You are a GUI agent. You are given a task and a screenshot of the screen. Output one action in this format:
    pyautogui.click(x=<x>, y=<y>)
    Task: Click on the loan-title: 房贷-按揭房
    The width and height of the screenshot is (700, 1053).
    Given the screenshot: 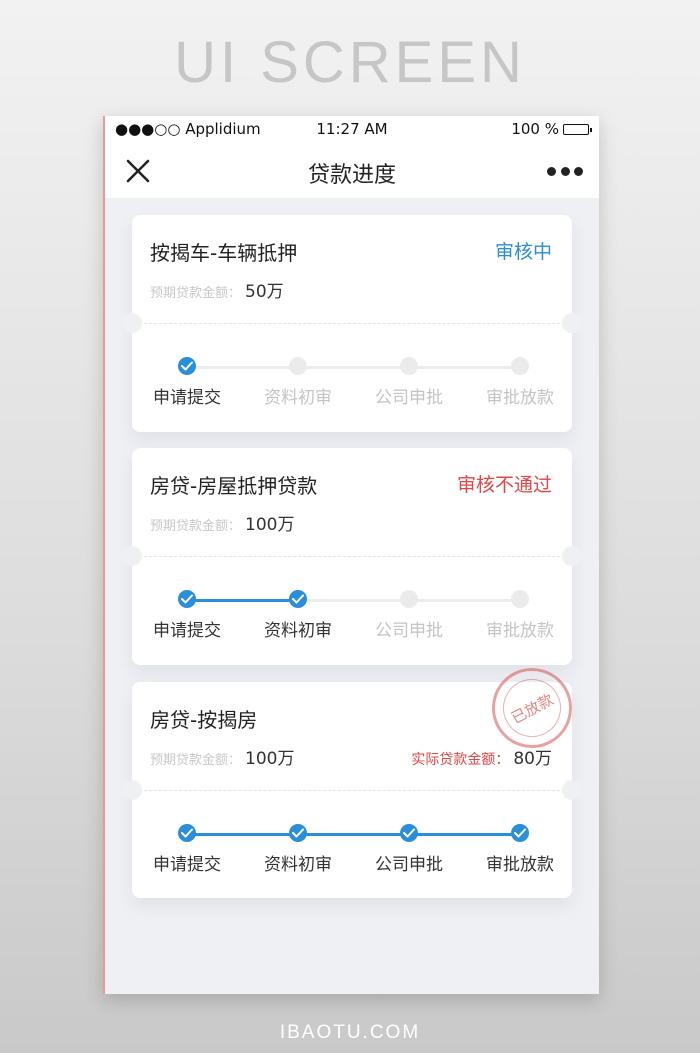 What is the action you would take?
    pyautogui.click(x=204, y=720)
    